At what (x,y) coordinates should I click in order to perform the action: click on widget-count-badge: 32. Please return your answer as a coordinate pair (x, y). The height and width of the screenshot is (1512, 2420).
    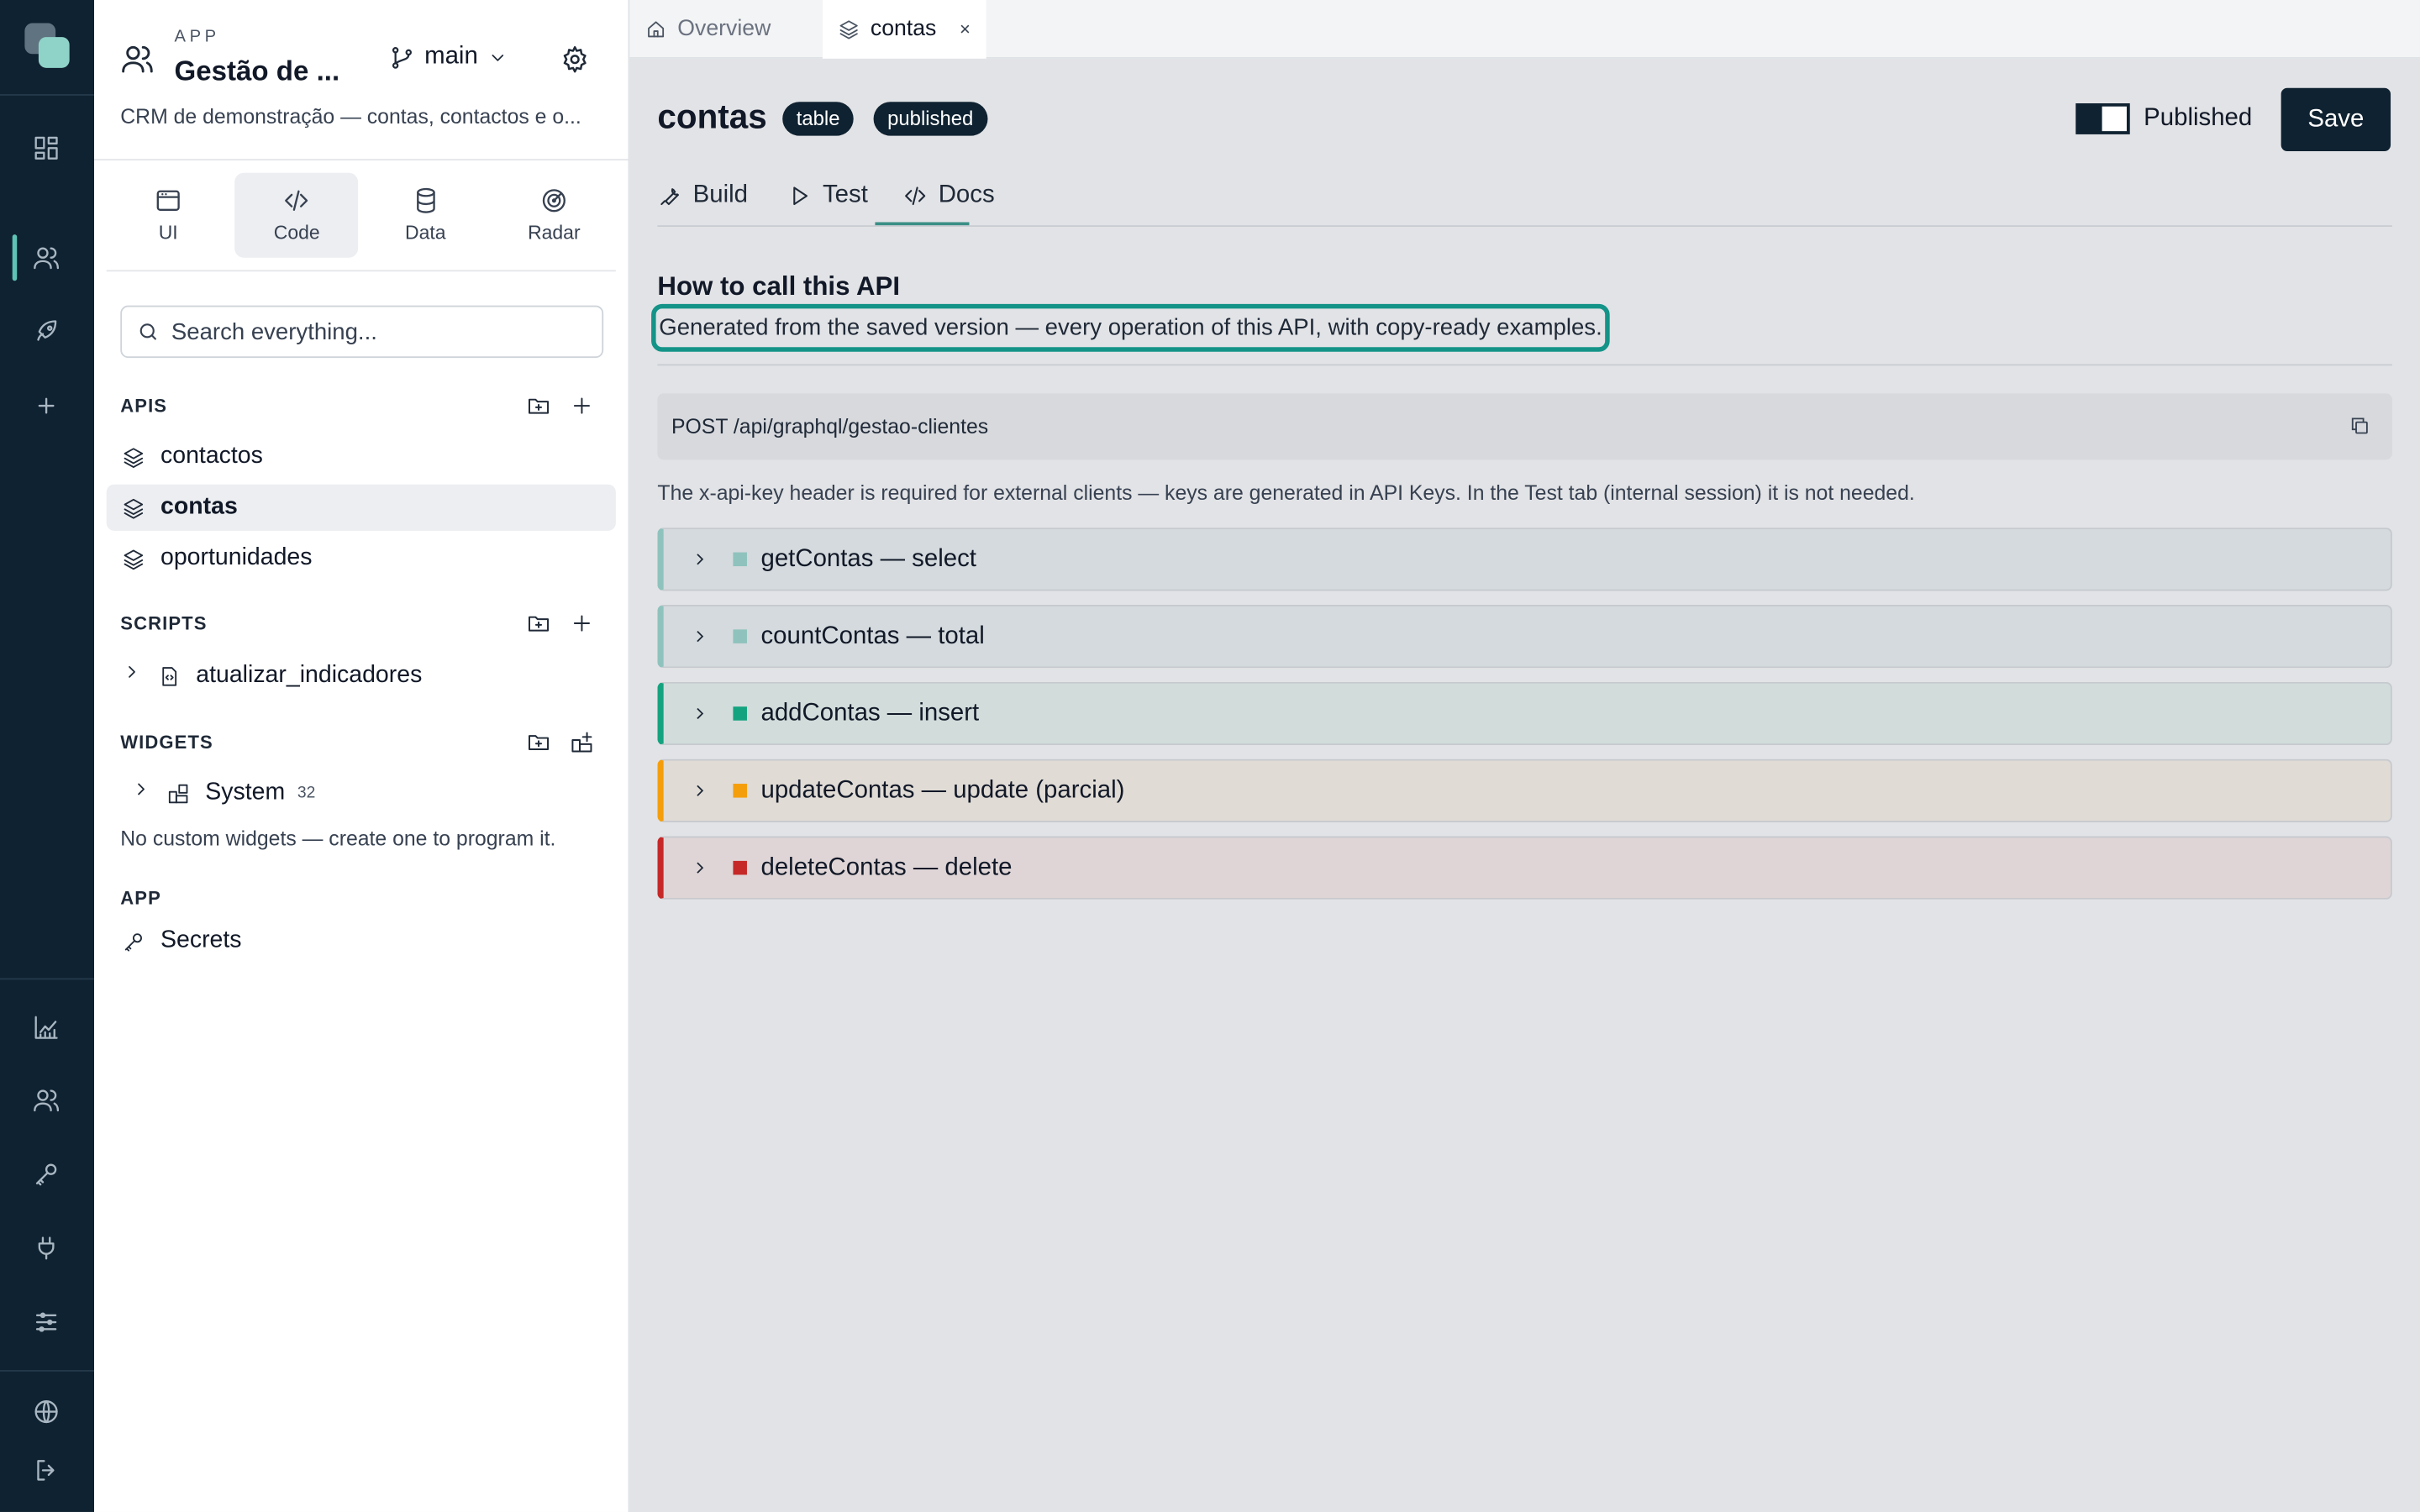
    Looking at the image, I should click on (306, 793).